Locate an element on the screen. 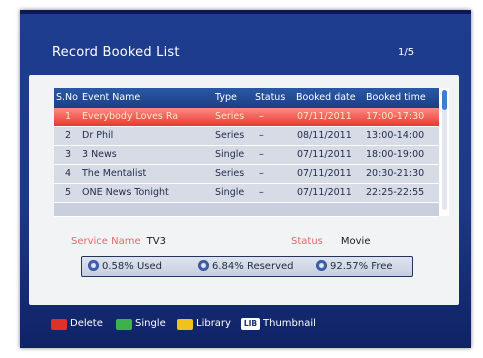 This screenshot has width=483, height=358. cell-sno: 1 is located at coordinates (68, 116).